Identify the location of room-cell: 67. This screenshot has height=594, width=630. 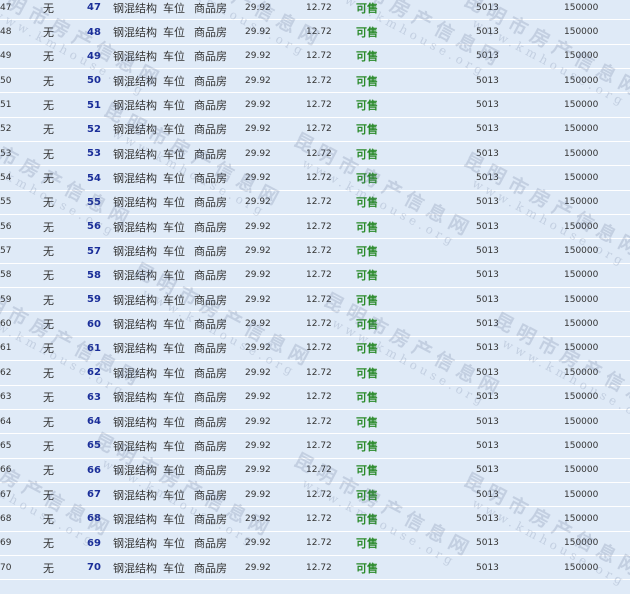
(100, 495).